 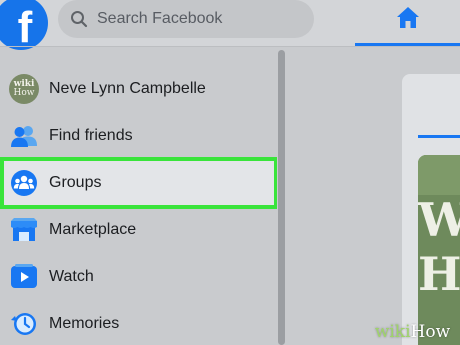 What do you see at coordinates (93, 229) in the screenshot?
I see `sidebar-item-label: Marketplace` at bounding box center [93, 229].